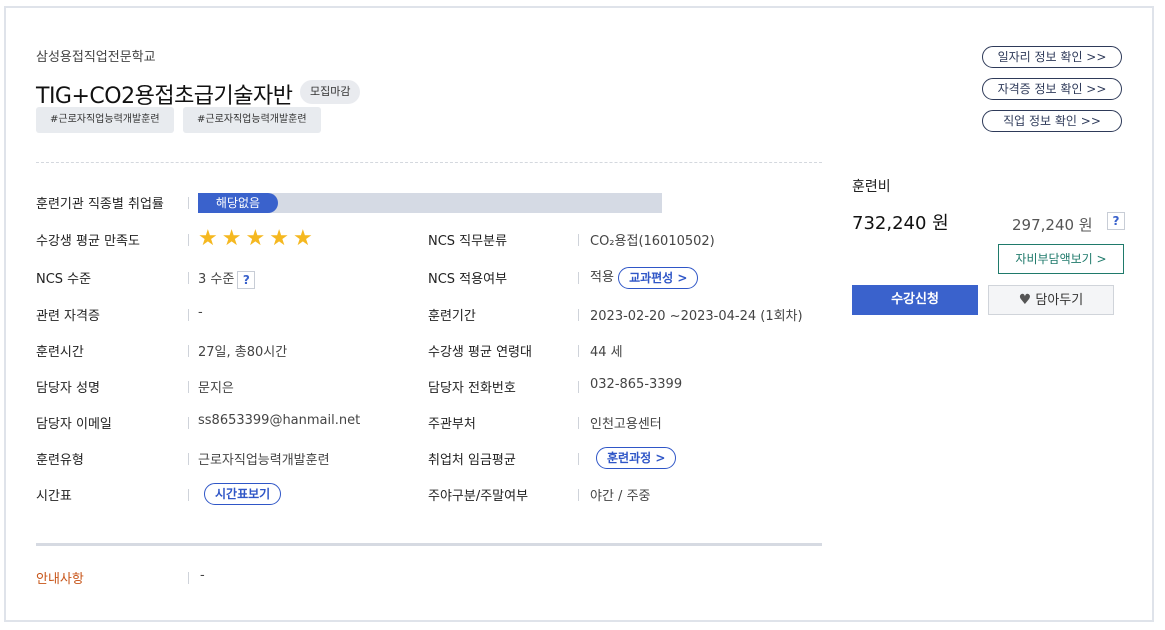 Image resolution: width=1165 pixels, height=630 pixels. I want to click on manager-phone-value: 032-865-3399, so click(636, 384).